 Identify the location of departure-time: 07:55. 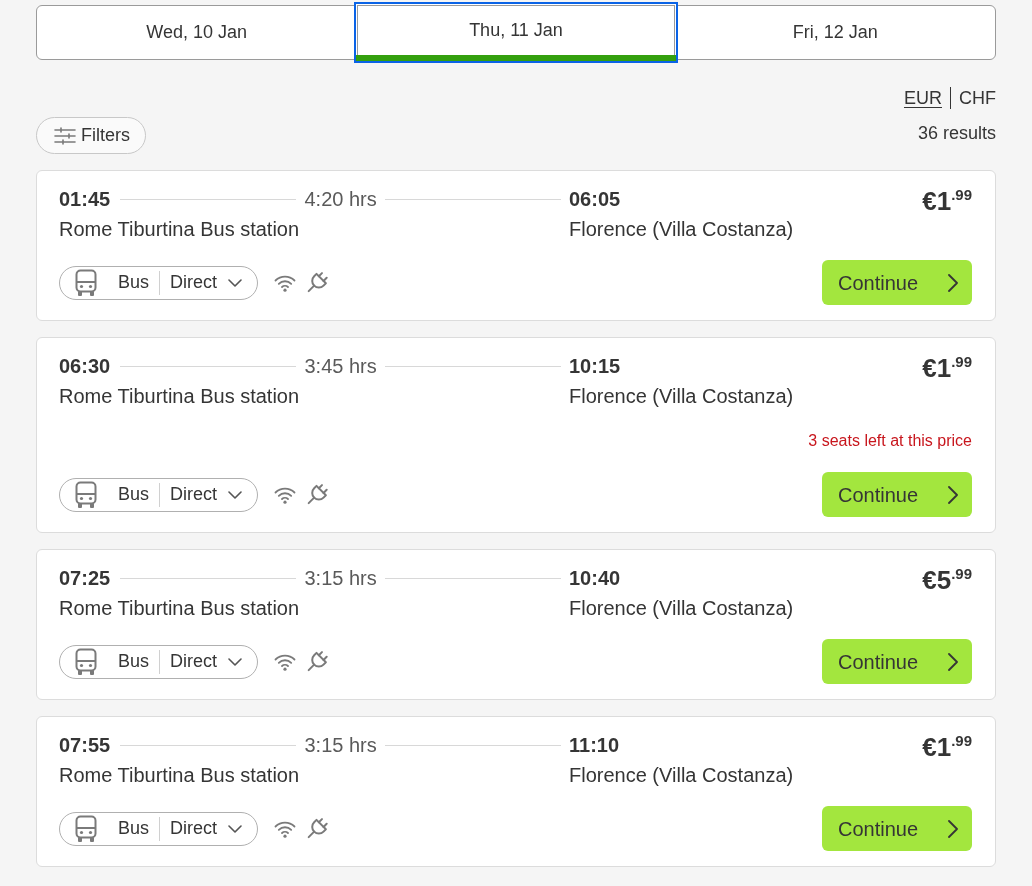
(85, 745).